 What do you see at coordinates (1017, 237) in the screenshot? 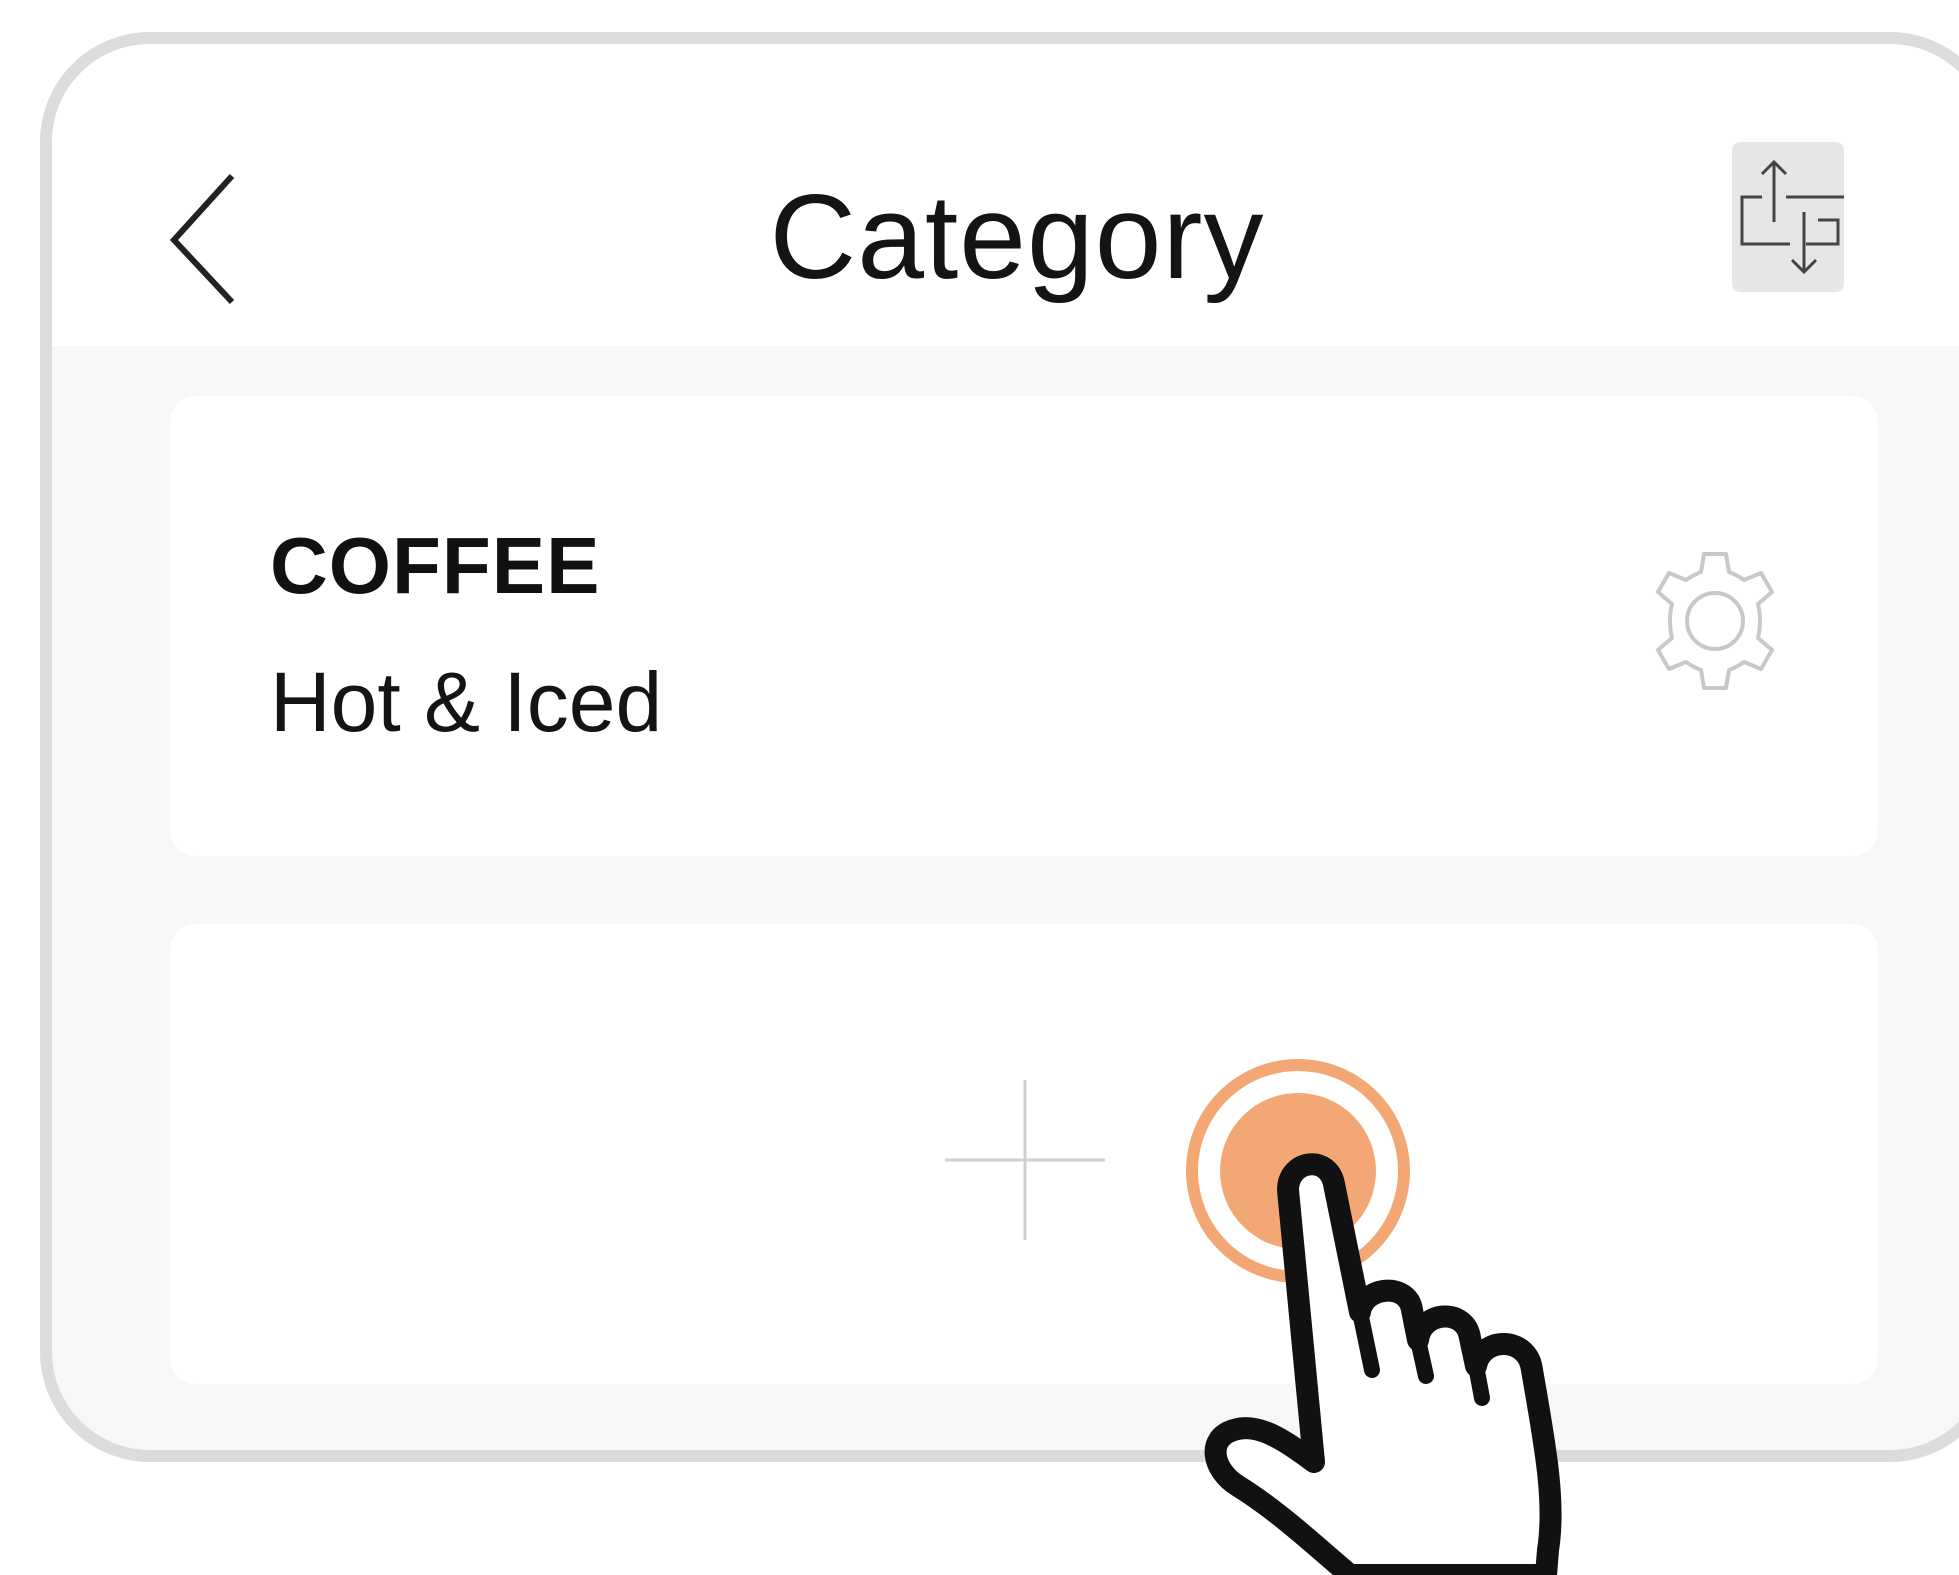
I see `page-title: Category` at bounding box center [1017, 237].